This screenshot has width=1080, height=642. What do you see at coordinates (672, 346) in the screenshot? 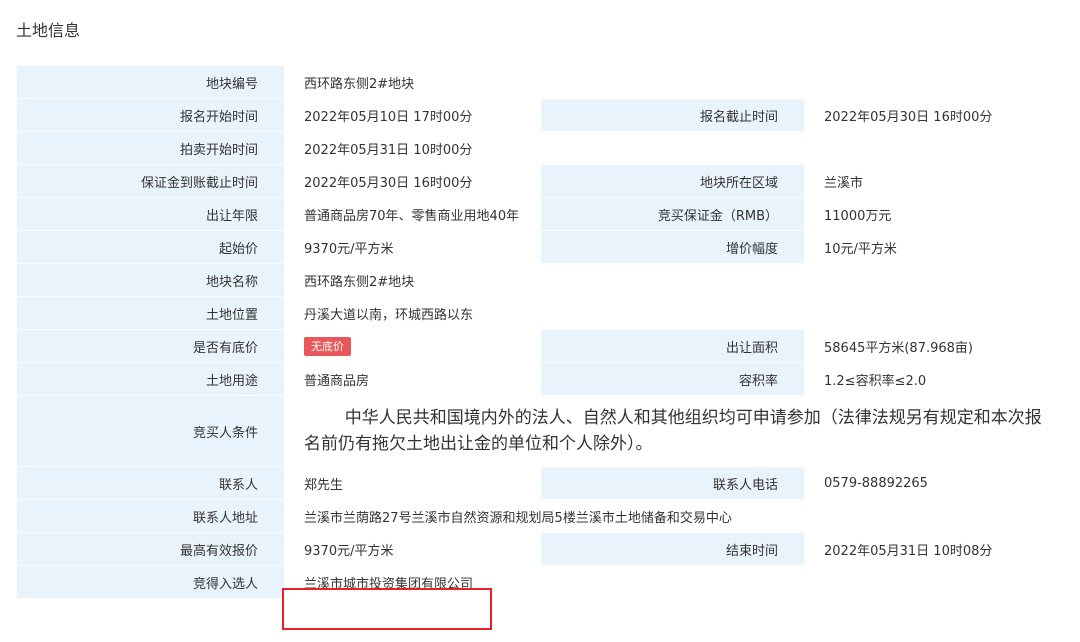
I see `transfer-area-label: 出让面积` at bounding box center [672, 346].